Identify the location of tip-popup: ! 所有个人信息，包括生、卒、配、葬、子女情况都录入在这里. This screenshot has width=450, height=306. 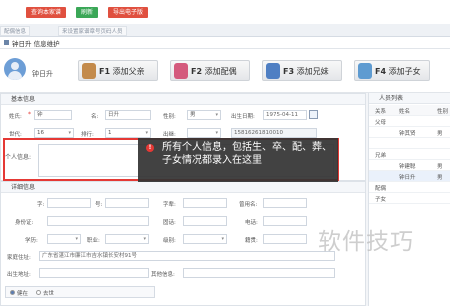
(238, 160).